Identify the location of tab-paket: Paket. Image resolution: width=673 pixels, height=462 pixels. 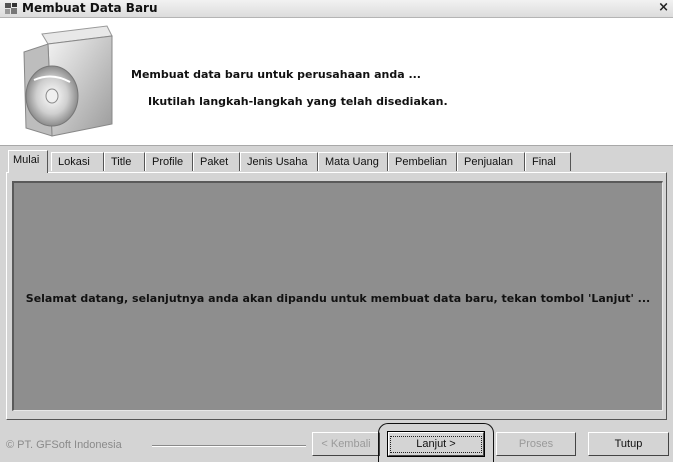
(216, 161).